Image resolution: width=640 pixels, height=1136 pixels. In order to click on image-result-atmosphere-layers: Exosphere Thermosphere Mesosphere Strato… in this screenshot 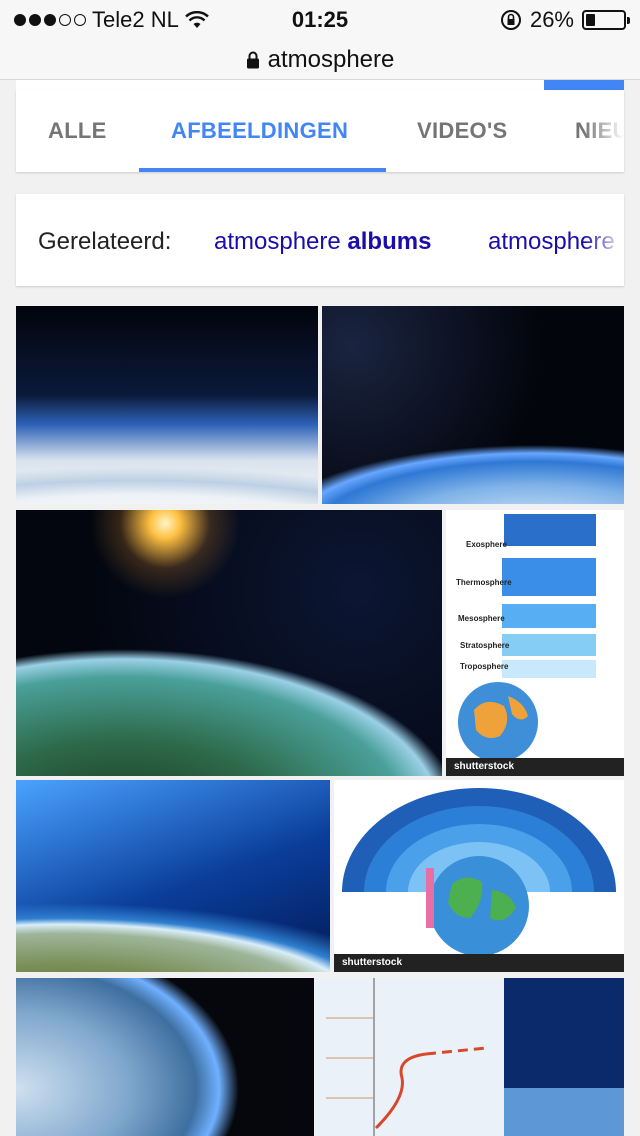, I will do `click(535, 643)`.